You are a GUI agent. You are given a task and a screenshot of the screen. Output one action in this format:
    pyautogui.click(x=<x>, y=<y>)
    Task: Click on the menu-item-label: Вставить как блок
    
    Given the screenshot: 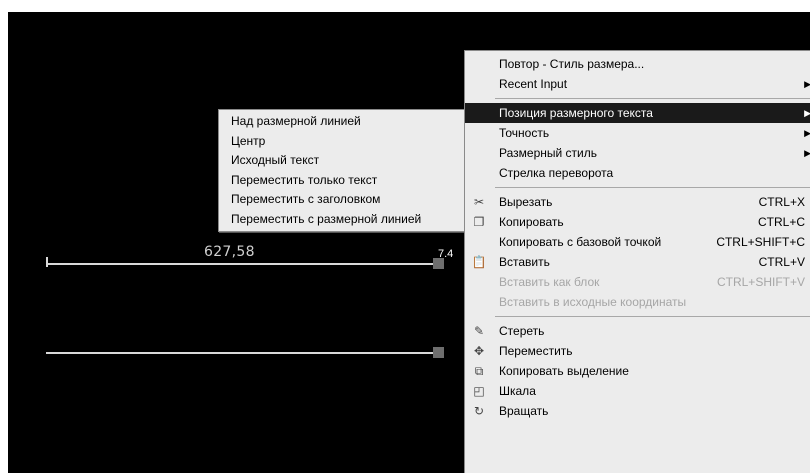 What is the action you would take?
    pyautogui.click(x=549, y=282)
    